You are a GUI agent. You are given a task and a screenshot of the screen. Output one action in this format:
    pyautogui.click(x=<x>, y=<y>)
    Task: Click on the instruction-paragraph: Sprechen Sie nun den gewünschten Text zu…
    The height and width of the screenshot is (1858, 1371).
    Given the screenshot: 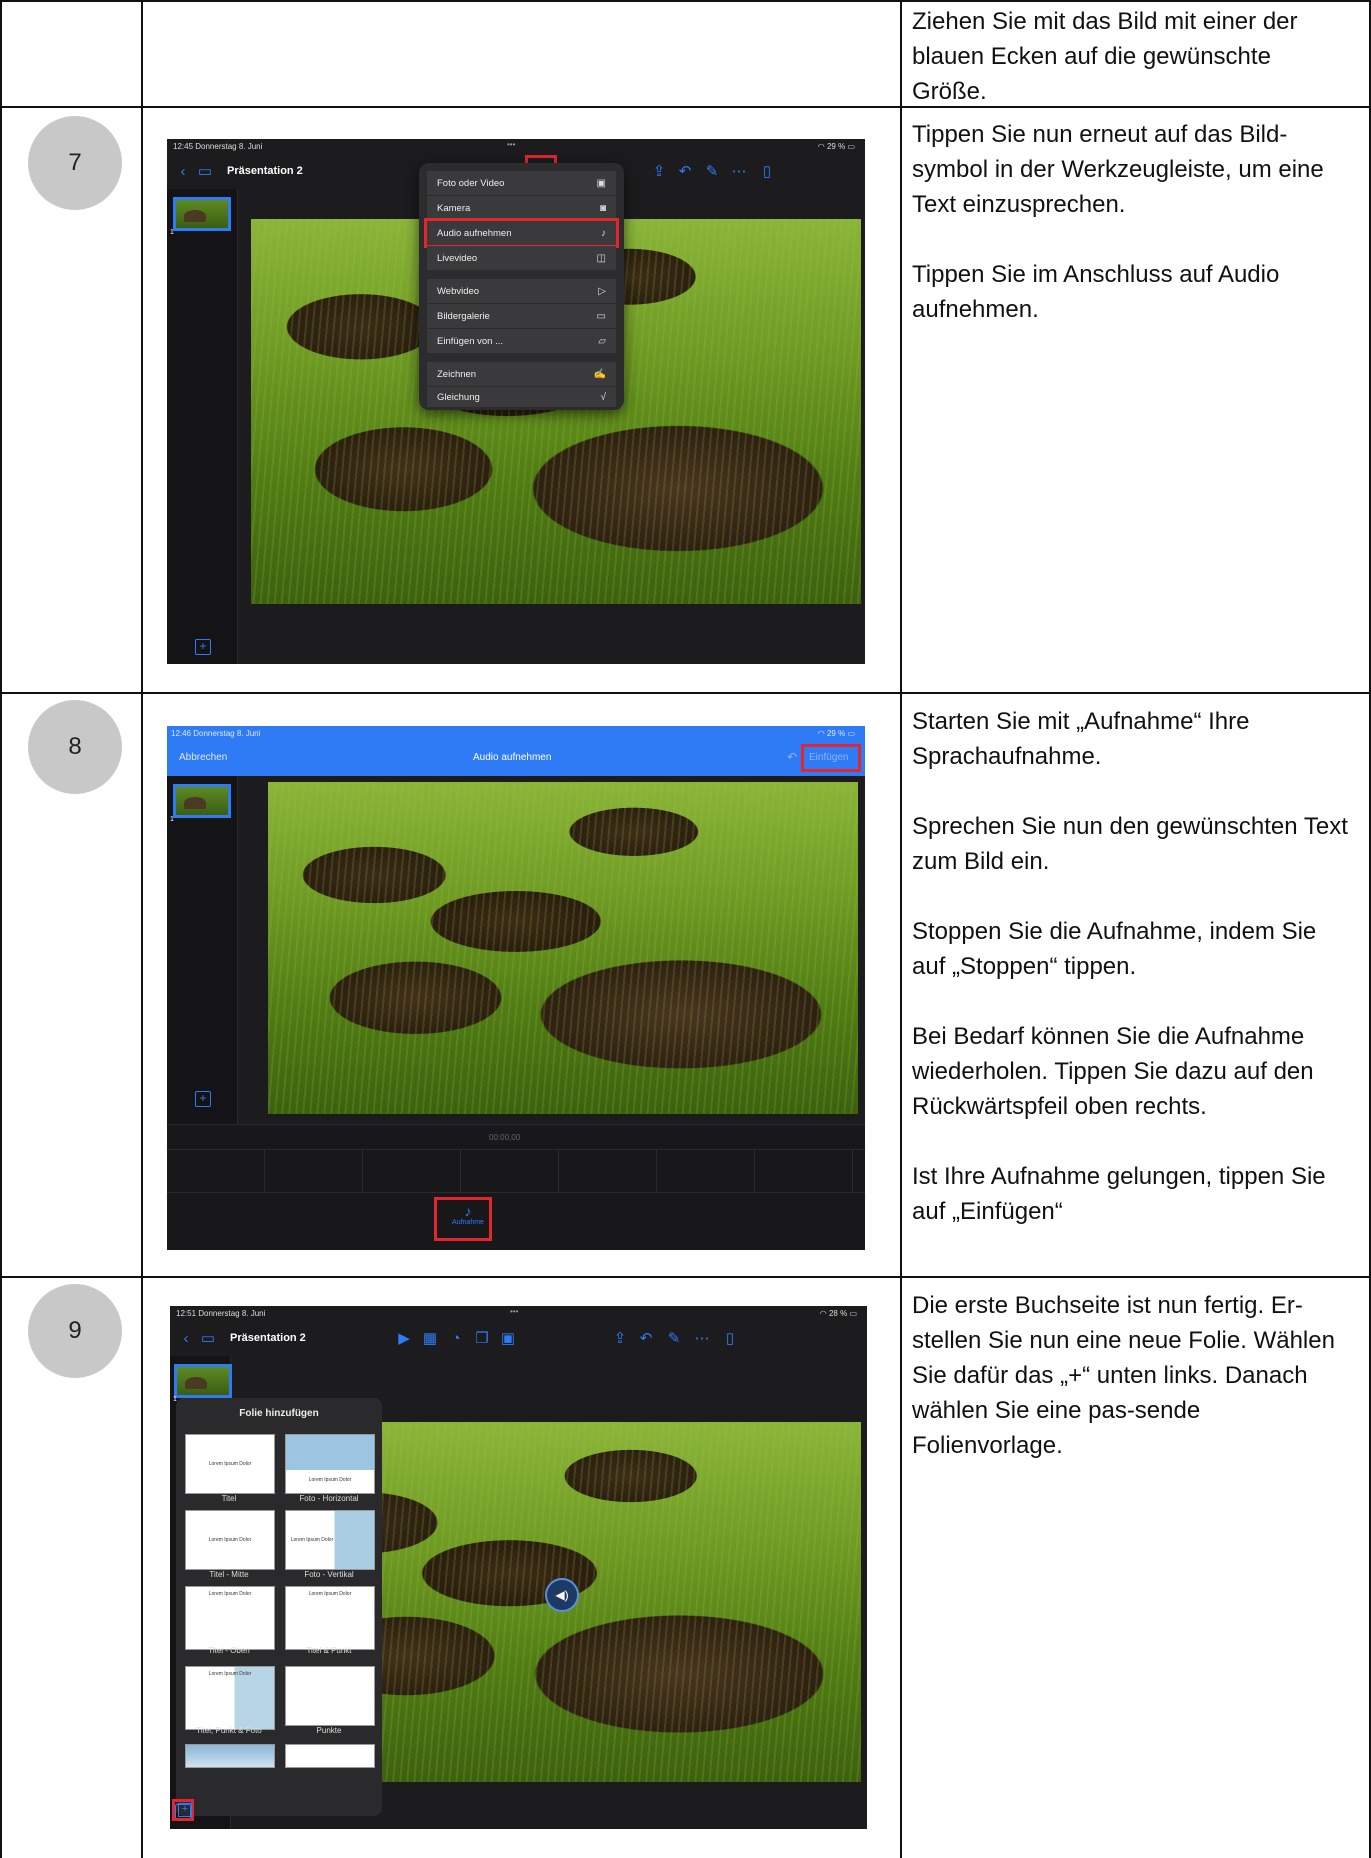 What is the action you would take?
    pyautogui.click(x=1130, y=844)
    